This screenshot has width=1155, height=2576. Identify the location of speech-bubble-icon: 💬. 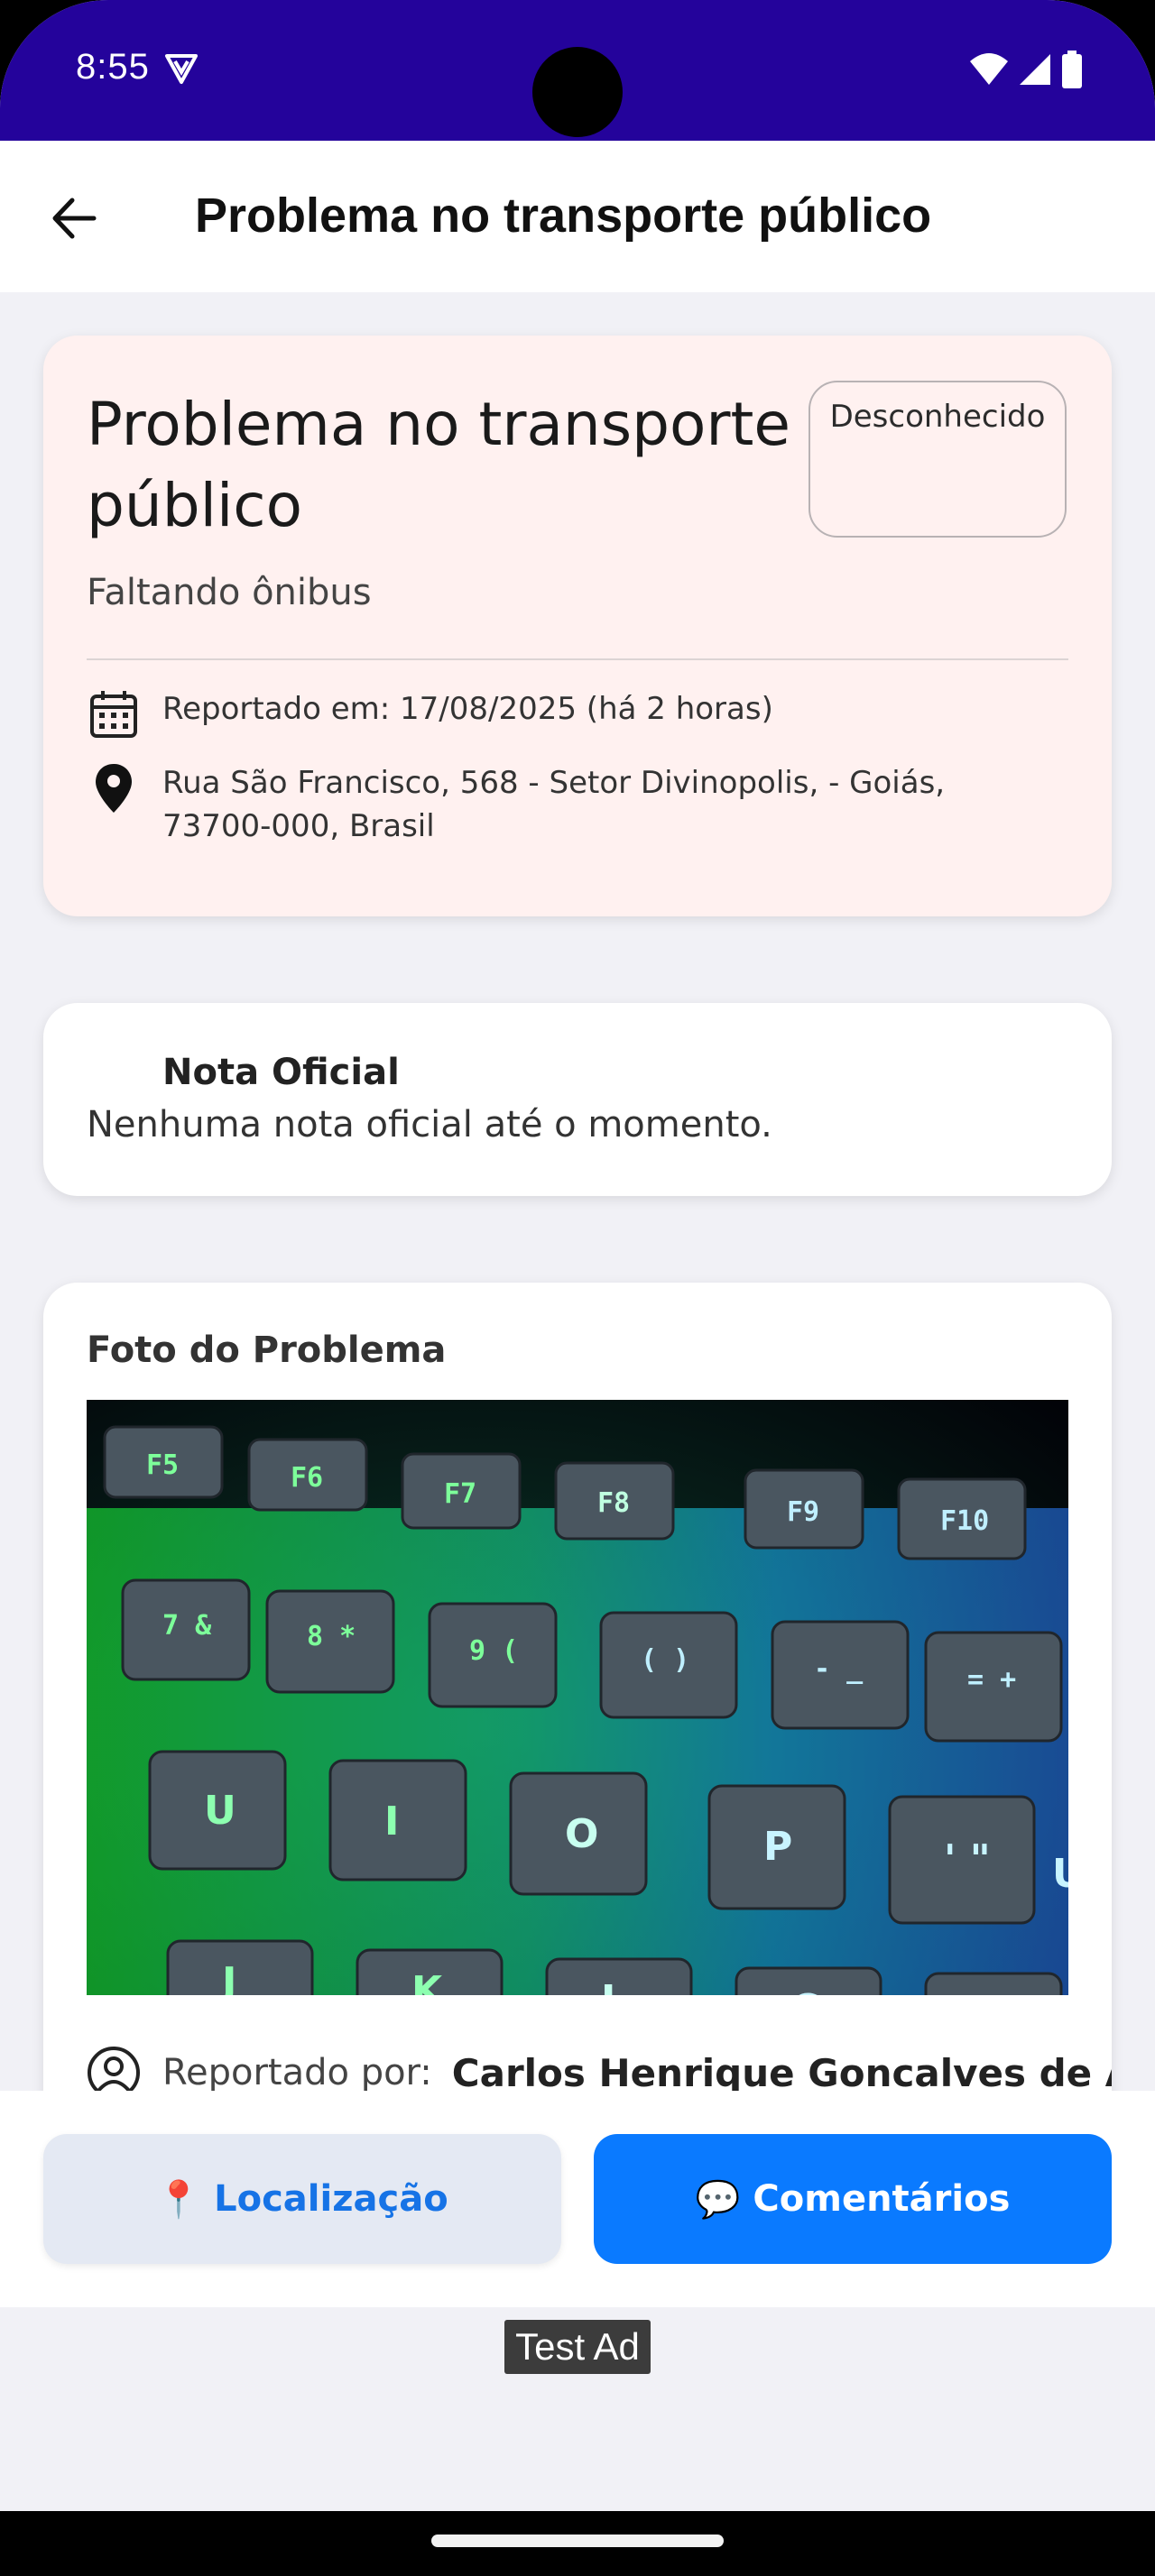
(718, 2200).